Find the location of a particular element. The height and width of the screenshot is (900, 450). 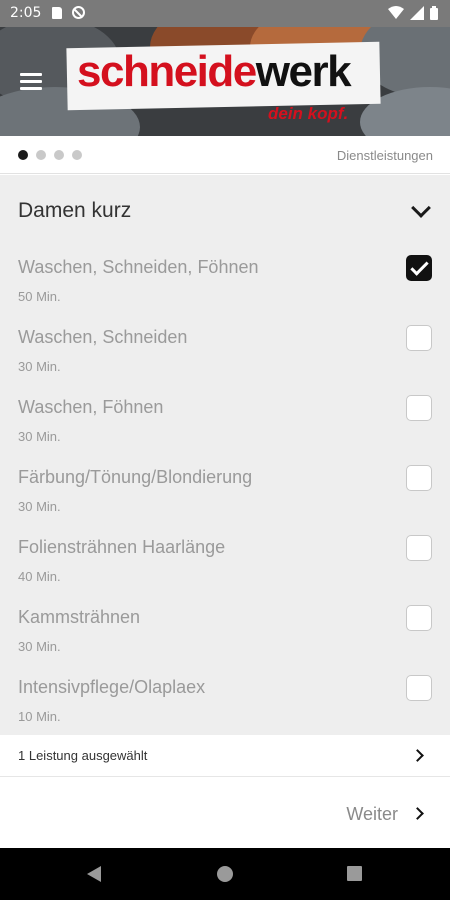

service-name: Waschen, Föhnen is located at coordinates (91, 407).